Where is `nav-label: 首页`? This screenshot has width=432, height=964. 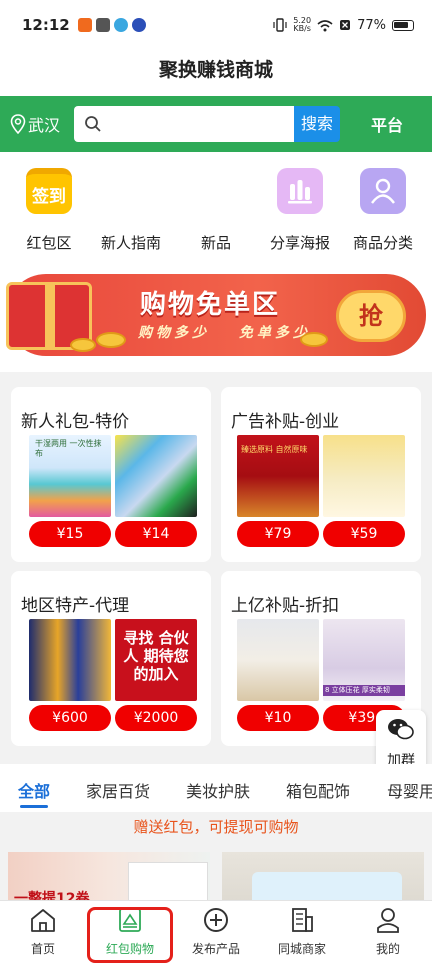 nav-label: 首页 is located at coordinates (42, 949).